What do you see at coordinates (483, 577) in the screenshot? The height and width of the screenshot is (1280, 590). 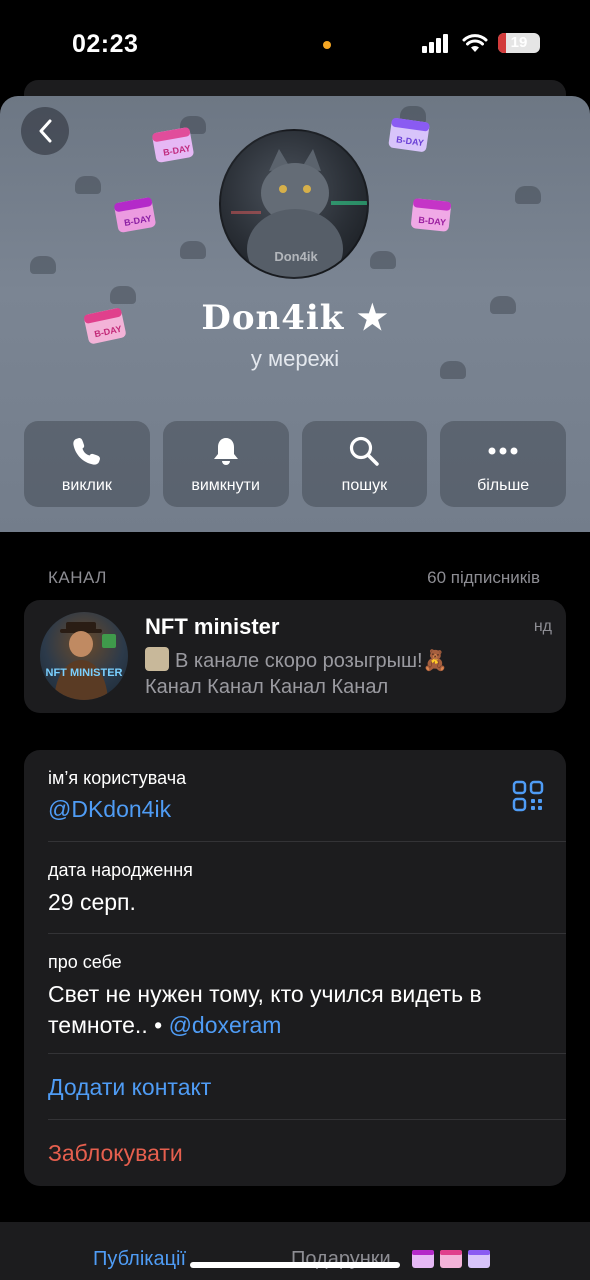 I see `subscriber-count: 60 підписників` at bounding box center [483, 577].